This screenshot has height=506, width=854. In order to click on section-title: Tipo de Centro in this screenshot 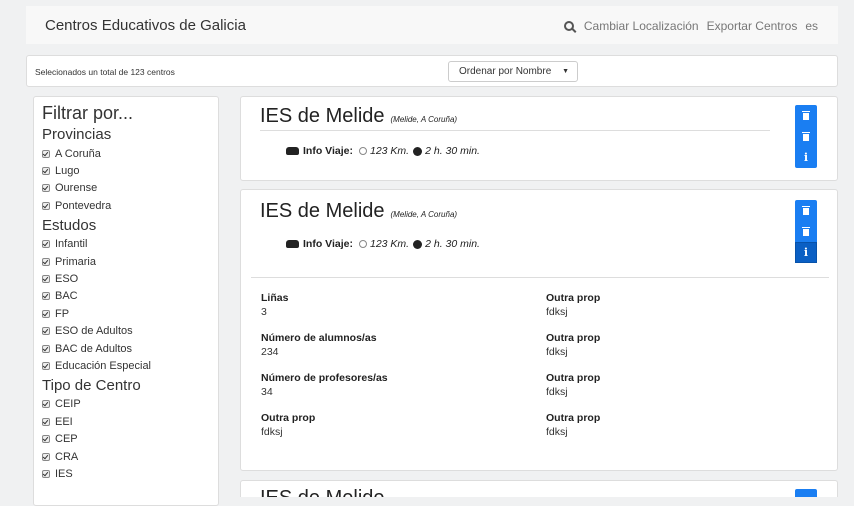, I will do `click(91, 385)`.